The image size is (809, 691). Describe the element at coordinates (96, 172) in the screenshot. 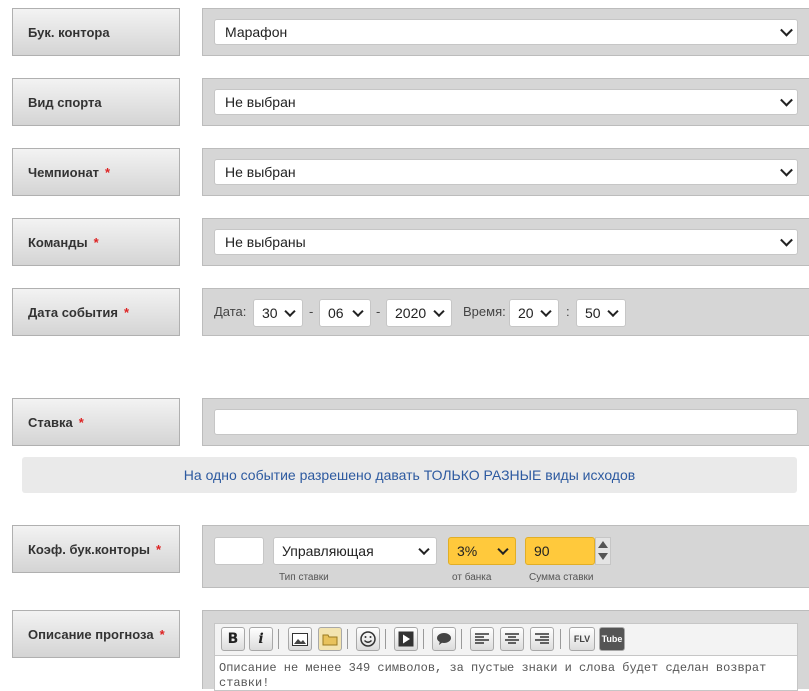

I see `championship-label: Чемпионат *` at that location.